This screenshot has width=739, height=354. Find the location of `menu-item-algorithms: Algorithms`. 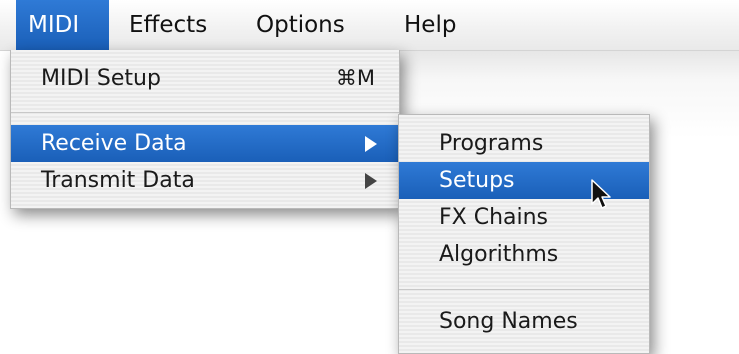

menu-item-algorithms: Algorithms is located at coordinates (524, 254).